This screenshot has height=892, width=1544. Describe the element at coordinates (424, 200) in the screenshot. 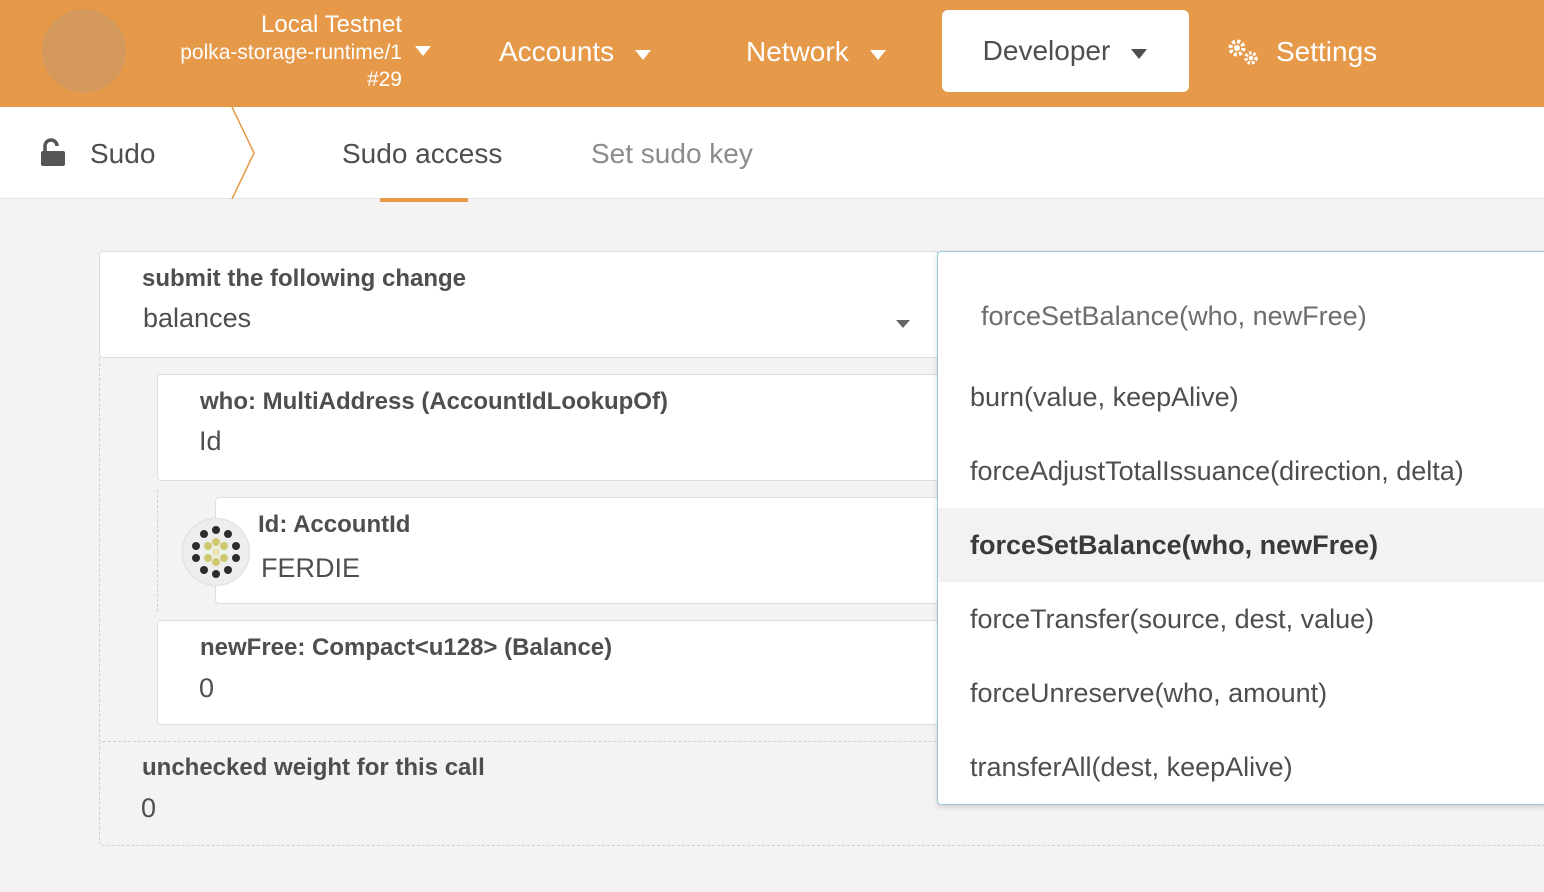

I see `active-tab-indicator` at that location.